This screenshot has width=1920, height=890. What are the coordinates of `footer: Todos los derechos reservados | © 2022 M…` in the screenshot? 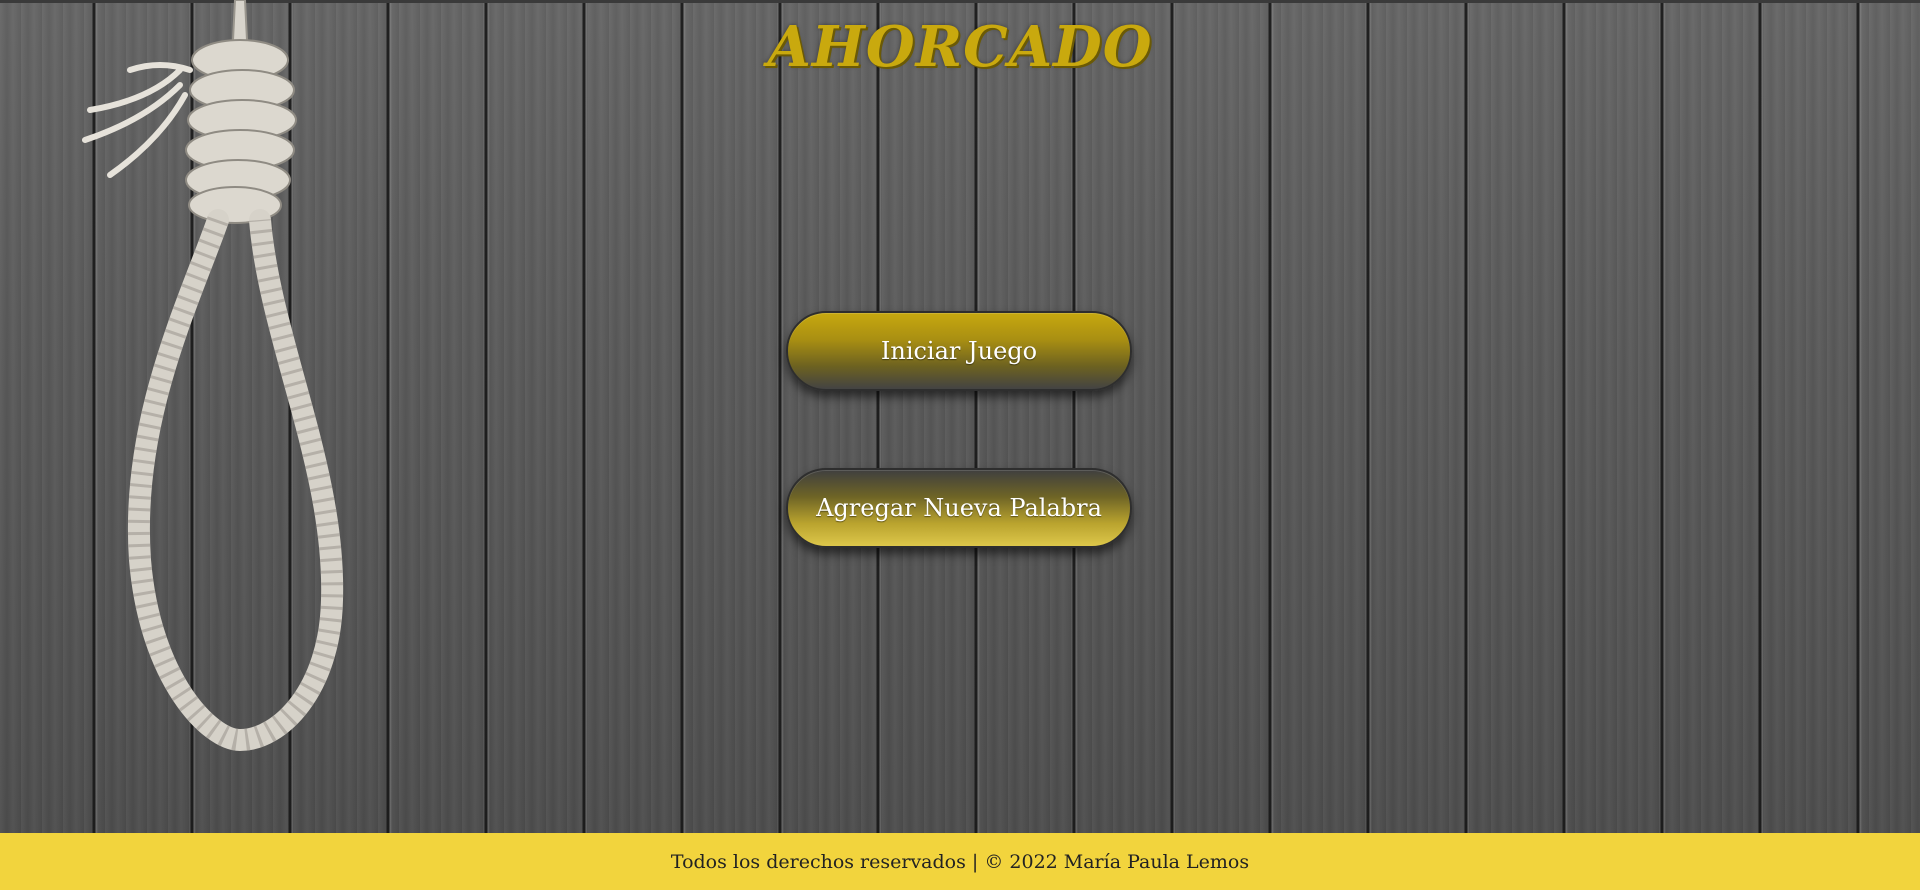 It's located at (960, 861).